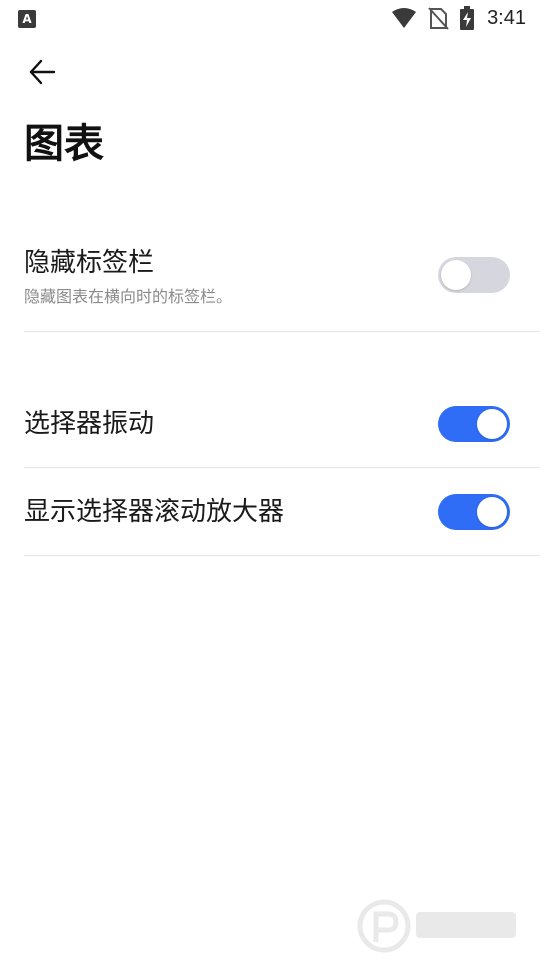  Describe the element at coordinates (458, 18) in the screenshot. I see `status-icons: 3:41` at that location.